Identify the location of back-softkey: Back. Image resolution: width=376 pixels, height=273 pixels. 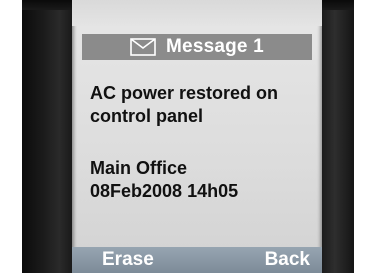
(287, 260).